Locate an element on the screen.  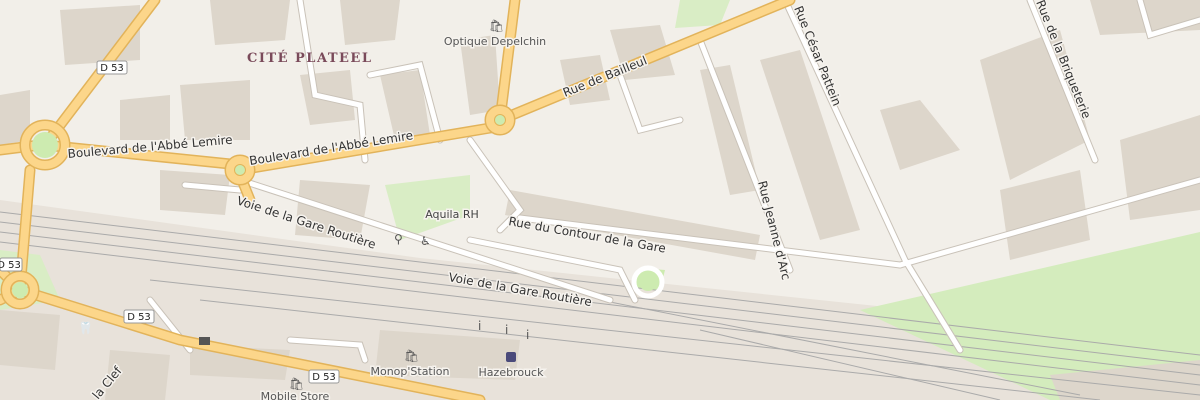
svg-text: Mobile Store is located at coordinates (295, 395).